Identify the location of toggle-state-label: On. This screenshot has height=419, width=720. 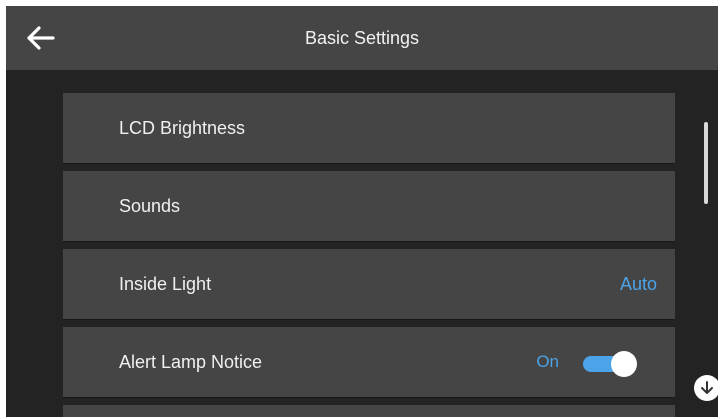
(547, 361).